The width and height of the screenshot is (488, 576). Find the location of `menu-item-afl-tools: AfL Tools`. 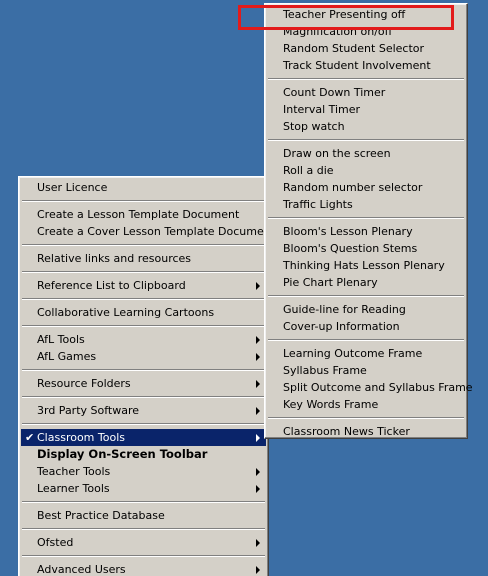

menu-item-afl-tools: AfL Tools is located at coordinates (143, 339).